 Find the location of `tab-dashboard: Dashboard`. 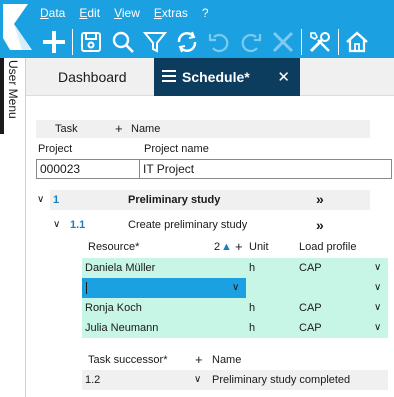

tab-dashboard: Dashboard is located at coordinates (94, 77).